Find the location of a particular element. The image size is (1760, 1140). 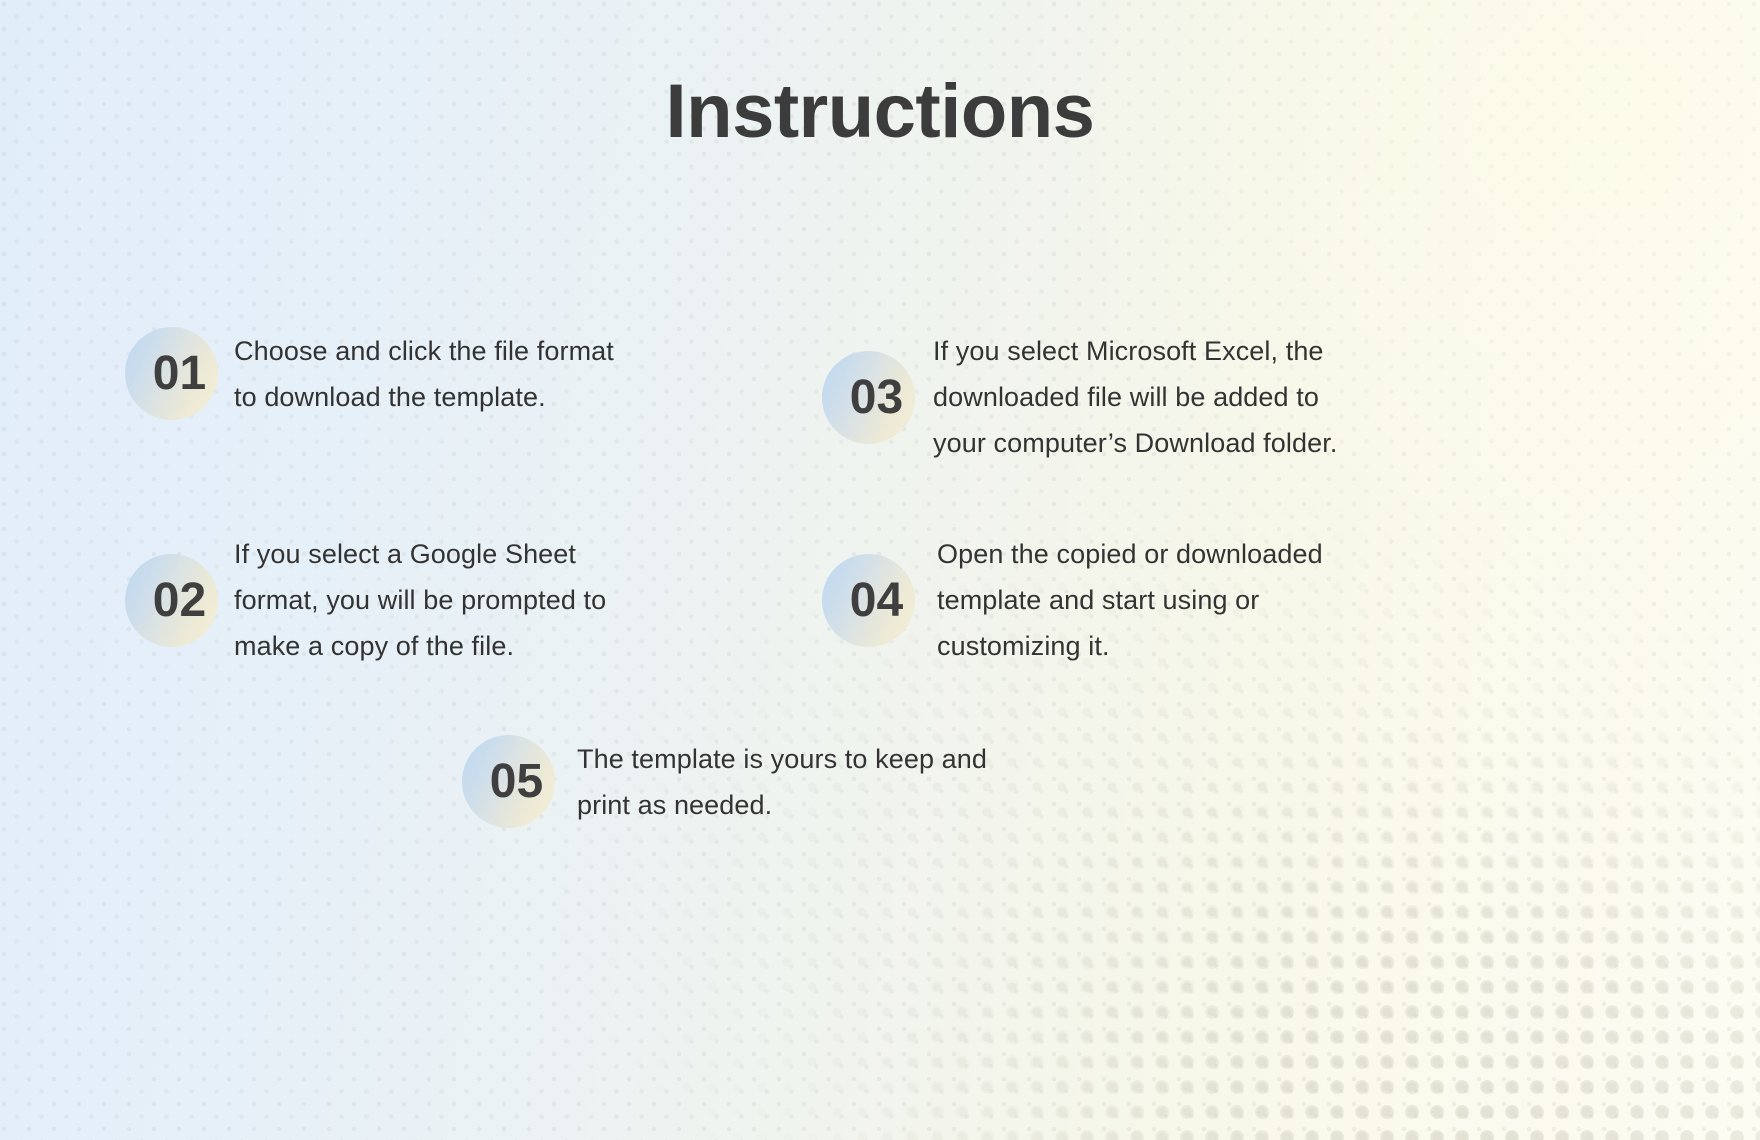

page-title: Instructions is located at coordinates (880, 111).